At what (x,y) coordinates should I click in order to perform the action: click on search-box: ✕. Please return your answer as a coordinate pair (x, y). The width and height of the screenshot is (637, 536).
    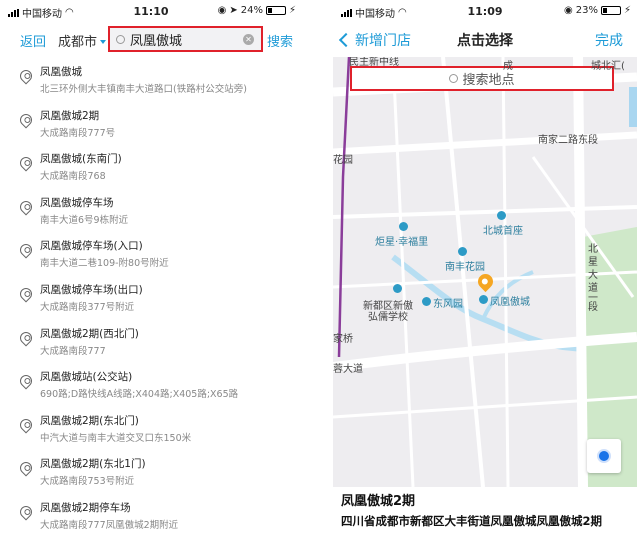
    Looking at the image, I should click on (185, 39).